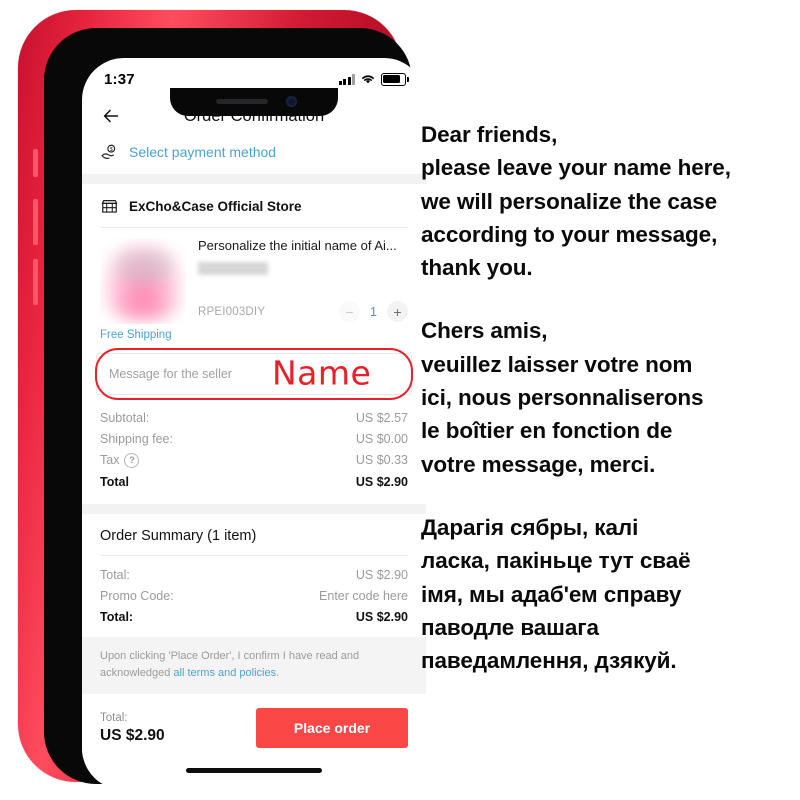 The height and width of the screenshot is (800, 800). Describe the element at coordinates (242, 101) in the screenshot. I see `earpiece-speaker-icon` at that location.